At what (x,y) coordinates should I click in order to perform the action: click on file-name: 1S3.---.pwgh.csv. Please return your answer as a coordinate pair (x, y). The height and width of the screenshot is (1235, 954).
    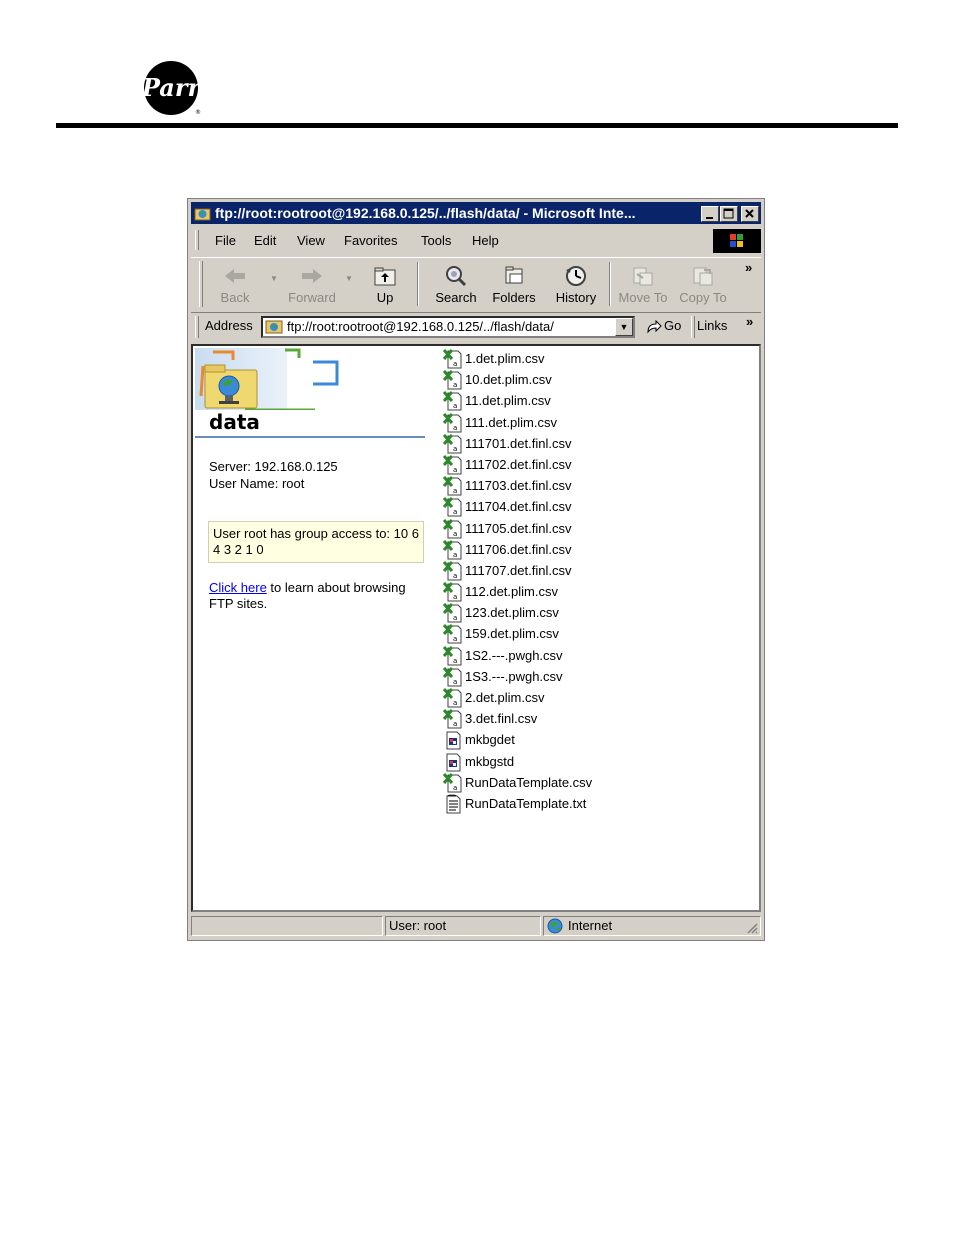
    Looking at the image, I should click on (514, 676).